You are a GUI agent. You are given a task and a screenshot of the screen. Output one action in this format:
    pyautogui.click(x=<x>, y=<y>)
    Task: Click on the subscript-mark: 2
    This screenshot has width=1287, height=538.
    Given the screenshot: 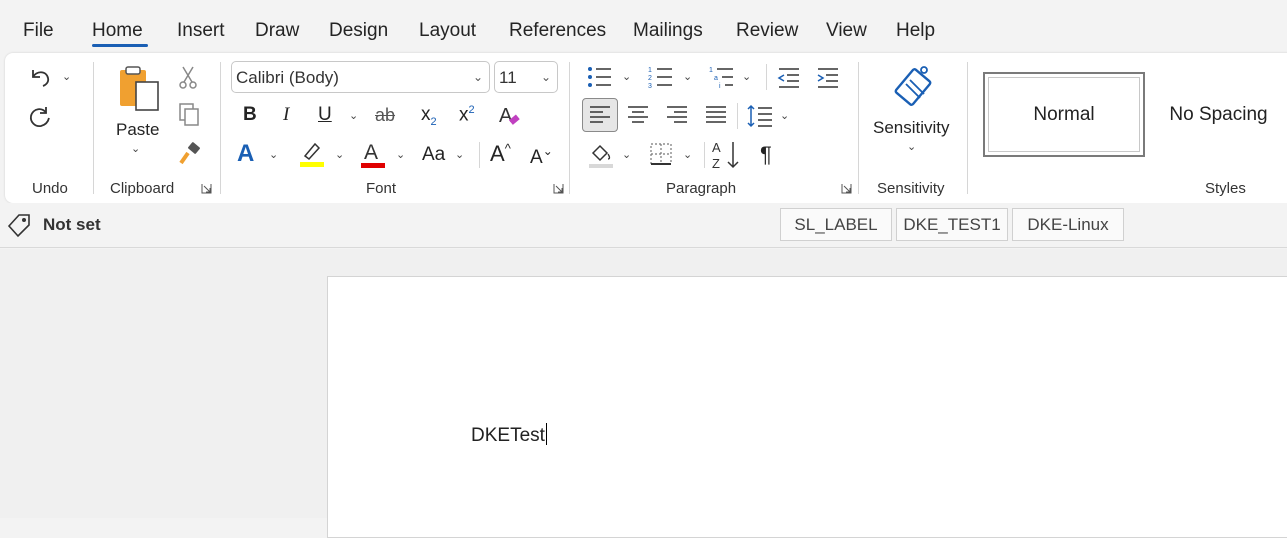 What is the action you would take?
    pyautogui.click(x=433, y=121)
    